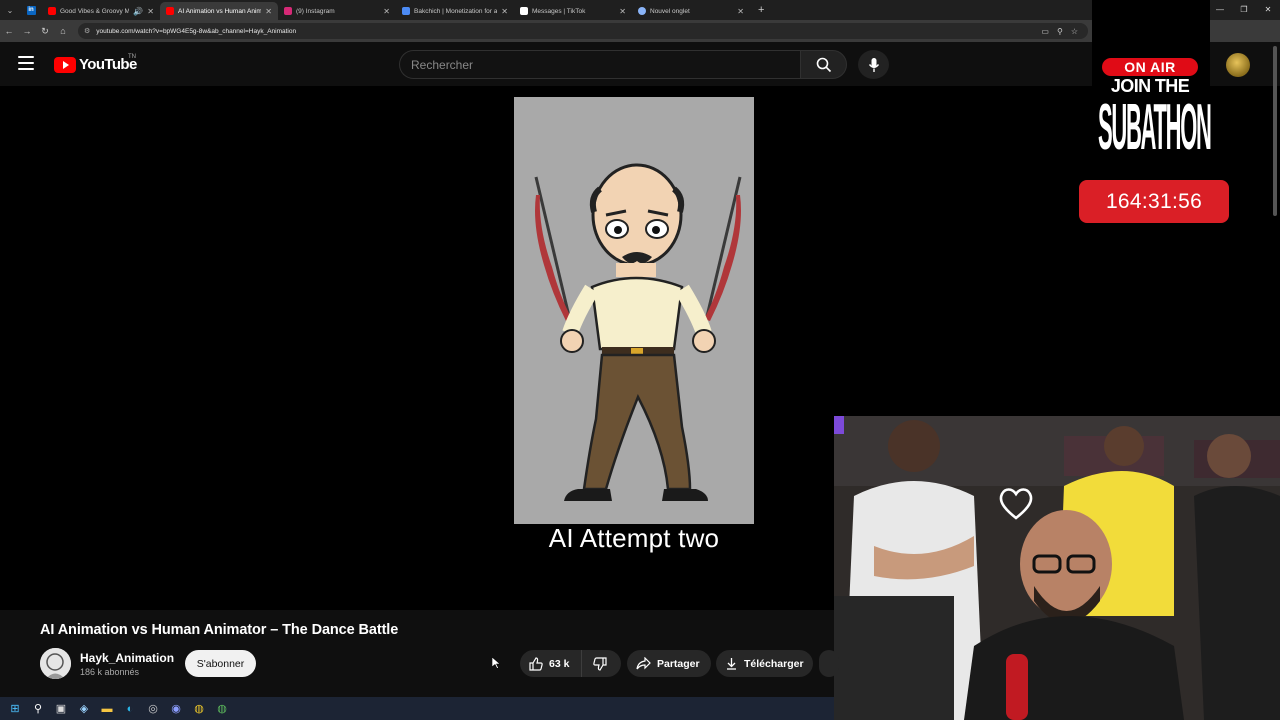 The height and width of the screenshot is (720, 1280). What do you see at coordinates (132, 57) in the screenshot?
I see `country-code: TN` at bounding box center [132, 57].